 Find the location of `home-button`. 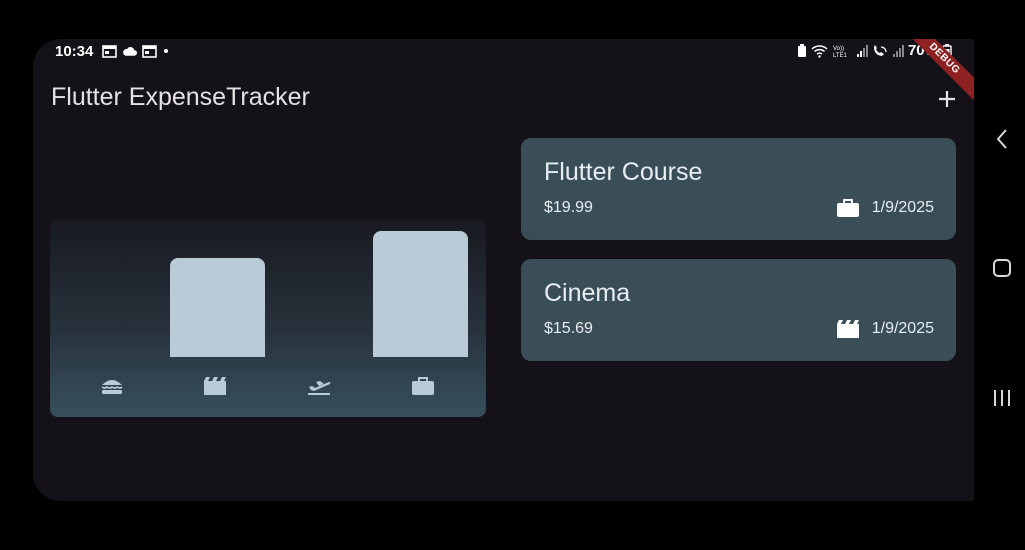

home-button is located at coordinates (1002, 268).